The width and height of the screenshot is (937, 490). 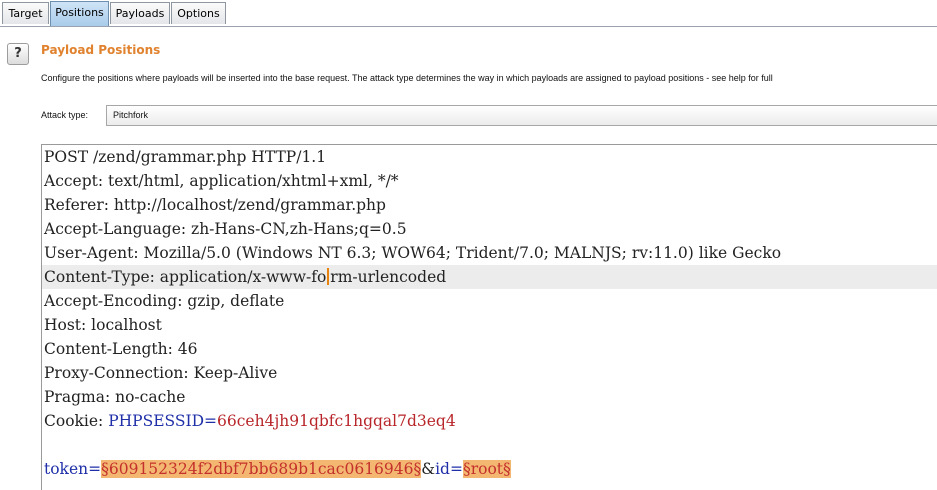 What do you see at coordinates (388, 277) in the screenshot?
I see `content-type-text-after-caret: rm-urlencoded` at bounding box center [388, 277].